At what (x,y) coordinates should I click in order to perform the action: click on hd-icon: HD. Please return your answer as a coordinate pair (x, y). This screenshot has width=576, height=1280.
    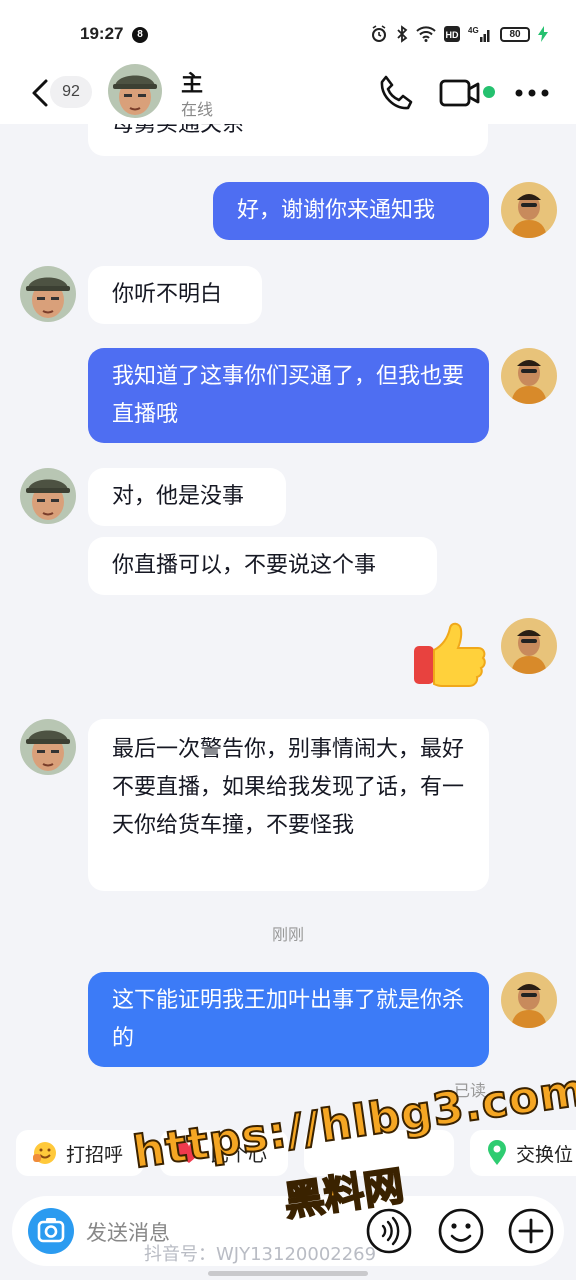
    Looking at the image, I should click on (452, 34).